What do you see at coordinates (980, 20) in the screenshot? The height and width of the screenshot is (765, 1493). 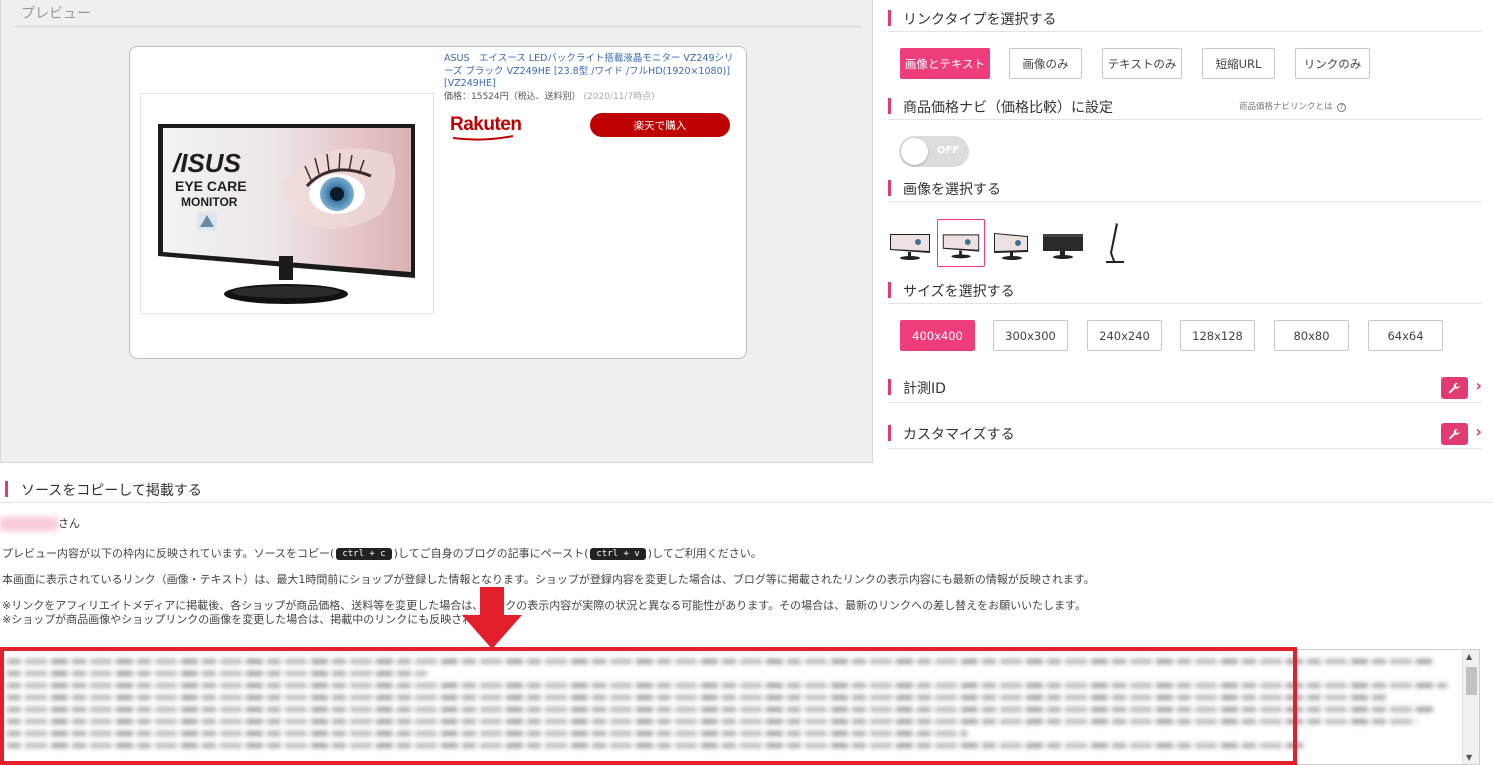 I see `link-type-label: リンクタイプを選択する` at bounding box center [980, 20].